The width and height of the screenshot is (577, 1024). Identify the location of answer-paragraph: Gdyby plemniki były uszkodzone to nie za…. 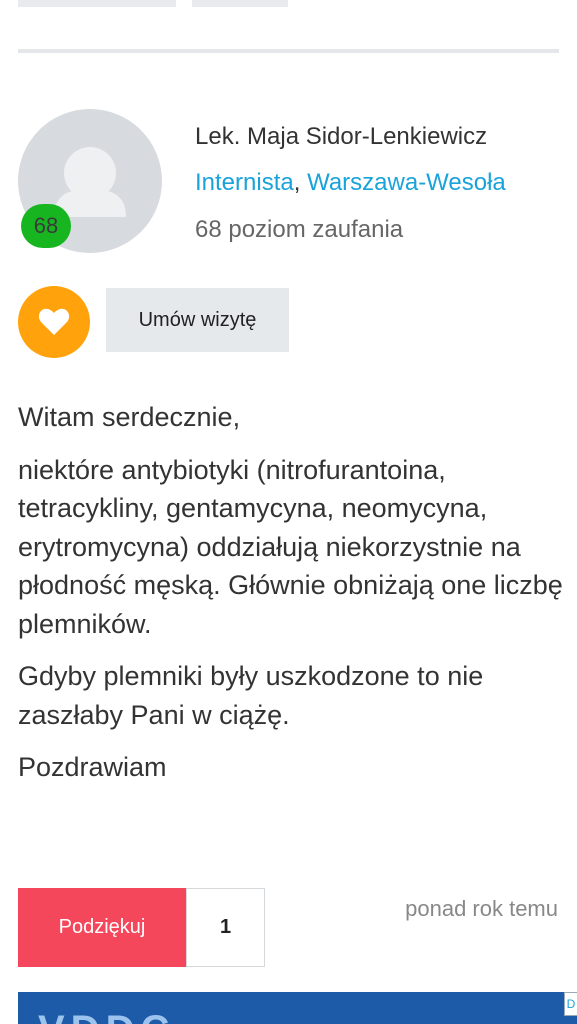
(251, 695).